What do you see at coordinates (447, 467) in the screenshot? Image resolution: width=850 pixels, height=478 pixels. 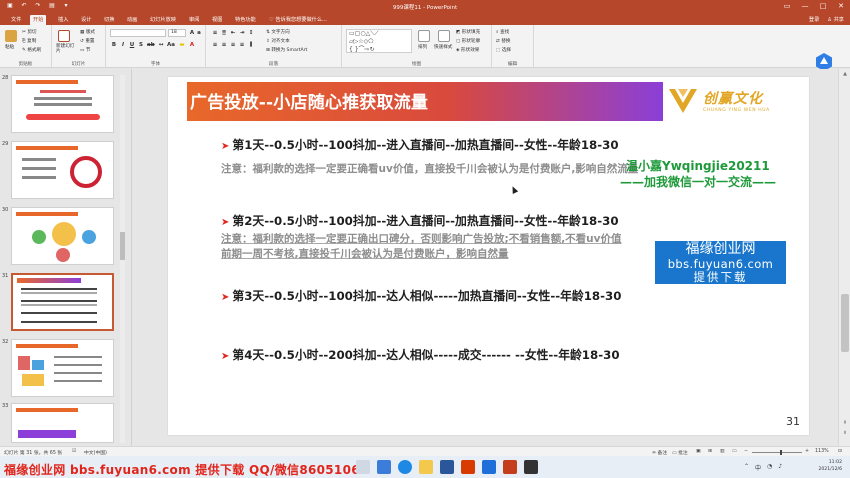 I see `store-icon` at bounding box center [447, 467].